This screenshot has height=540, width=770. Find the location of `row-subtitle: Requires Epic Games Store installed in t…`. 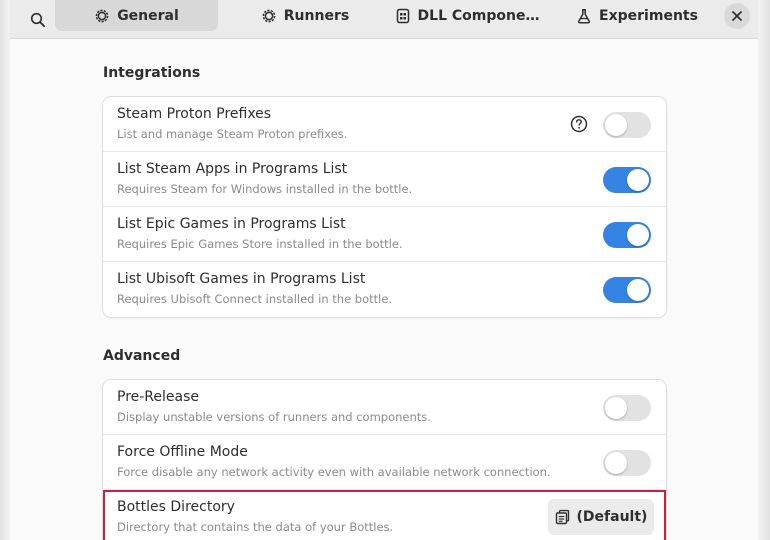

row-subtitle: Requires Epic Games Store installed in t… is located at coordinates (260, 244).